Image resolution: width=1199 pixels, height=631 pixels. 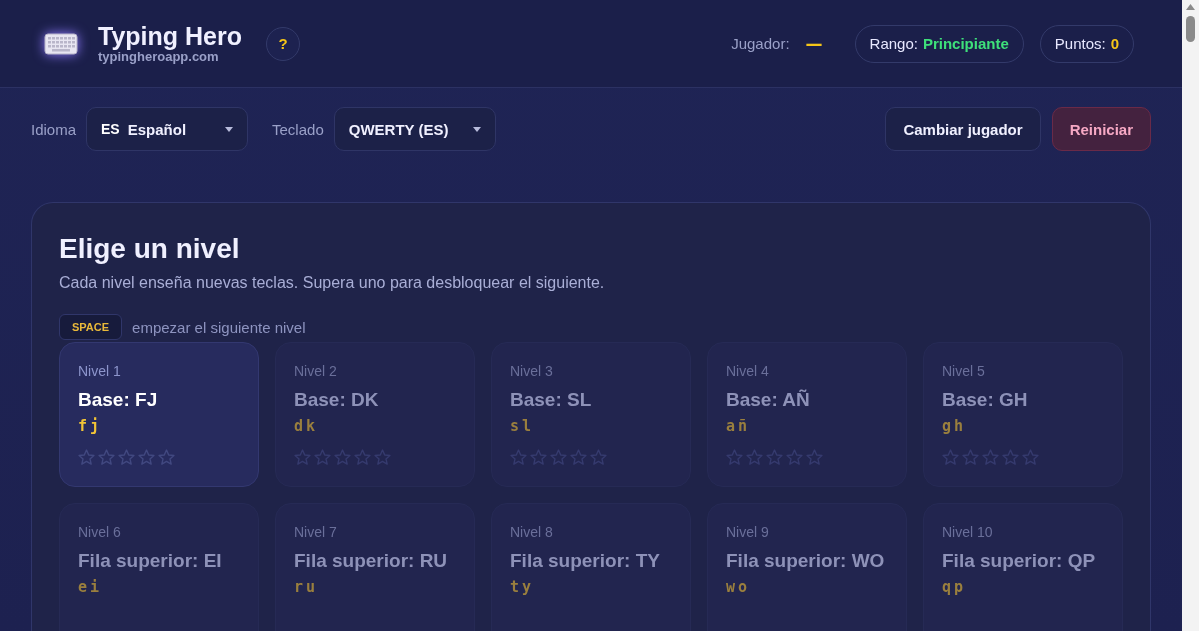 What do you see at coordinates (315, 532) in the screenshot?
I see `level-number: Nivel 7` at bounding box center [315, 532].